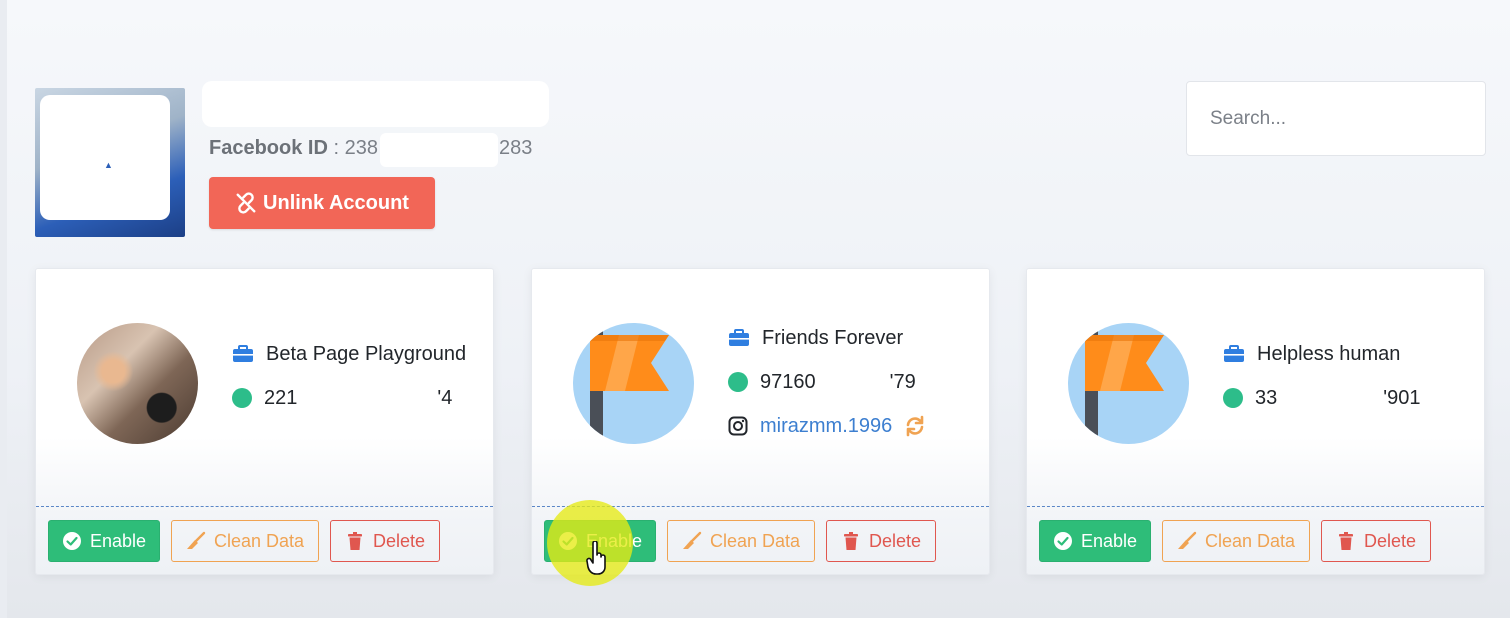  What do you see at coordinates (366, 353) in the screenshot?
I see `page-name: Beta Page Playground` at bounding box center [366, 353].